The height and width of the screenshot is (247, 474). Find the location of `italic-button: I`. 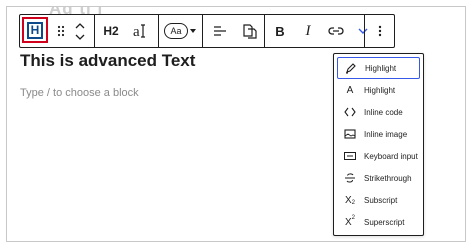

italic-button: I is located at coordinates (308, 31).